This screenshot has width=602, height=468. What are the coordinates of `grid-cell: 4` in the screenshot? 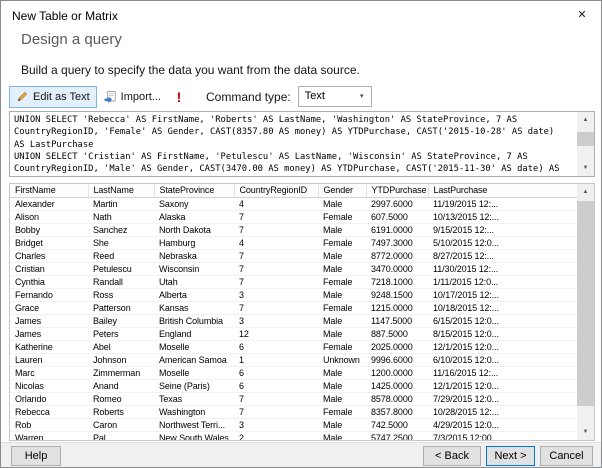 It's located at (276, 243).